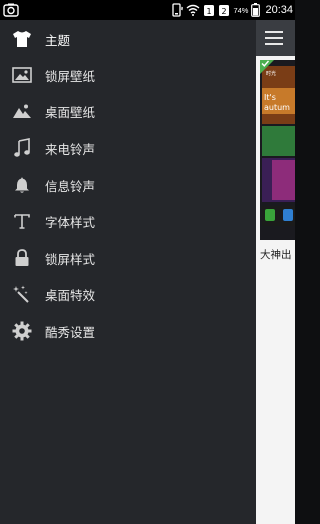 This screenshot has height=524, width=320. Describe the element at coordinates (178, 10) in the screenshot. I see `phone-vibrate-icon` at that location.